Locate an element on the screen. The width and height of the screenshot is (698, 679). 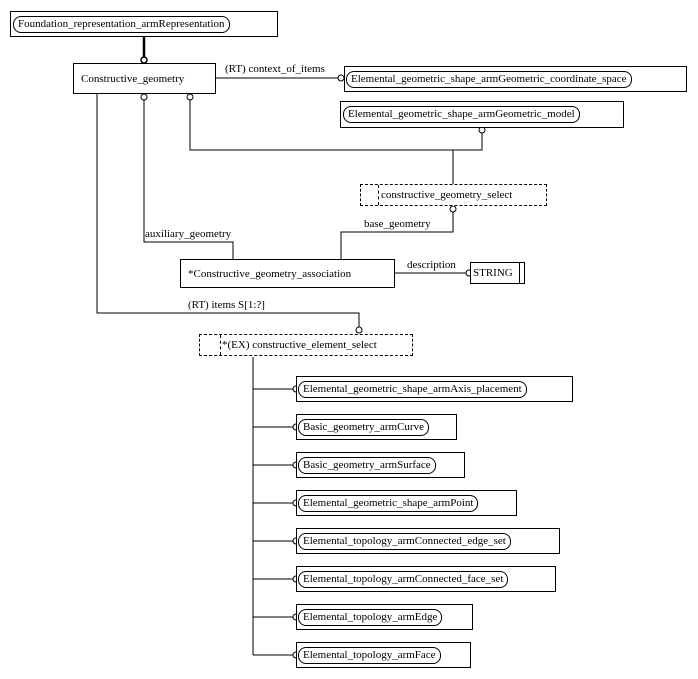
string-type-box: STRING is located at coordinates (497, 273).